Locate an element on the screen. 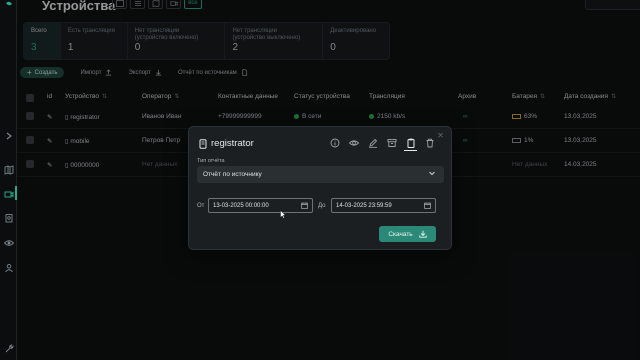 Image resolution: width=640 pixels, height=360 pixels. to-date-value: 14-03-2025 23:59:59 is located at coordinates (364, 206).